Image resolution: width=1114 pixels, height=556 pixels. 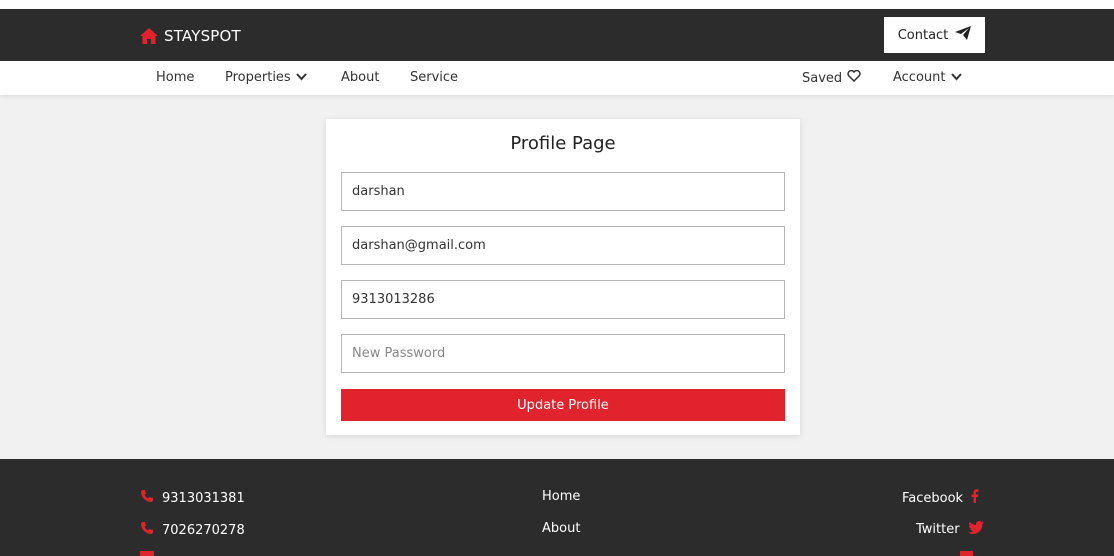 I want to click on nav-service: Service, so click(x=434, y=77).